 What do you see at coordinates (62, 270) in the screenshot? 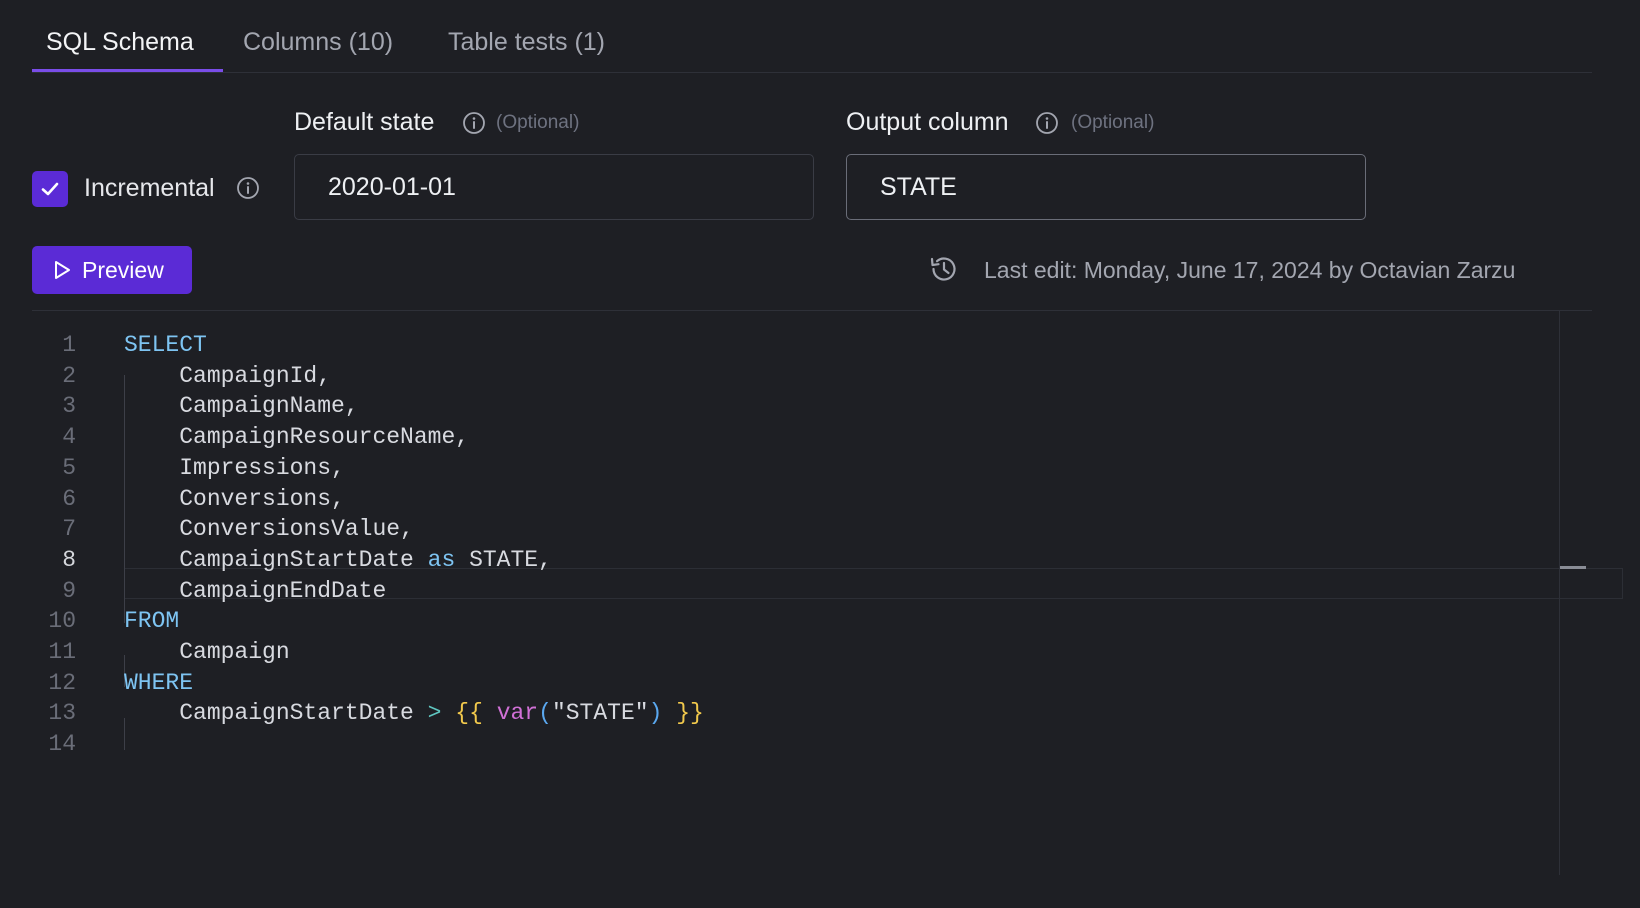
I see `play-icon` at bounding box center [62, 270].